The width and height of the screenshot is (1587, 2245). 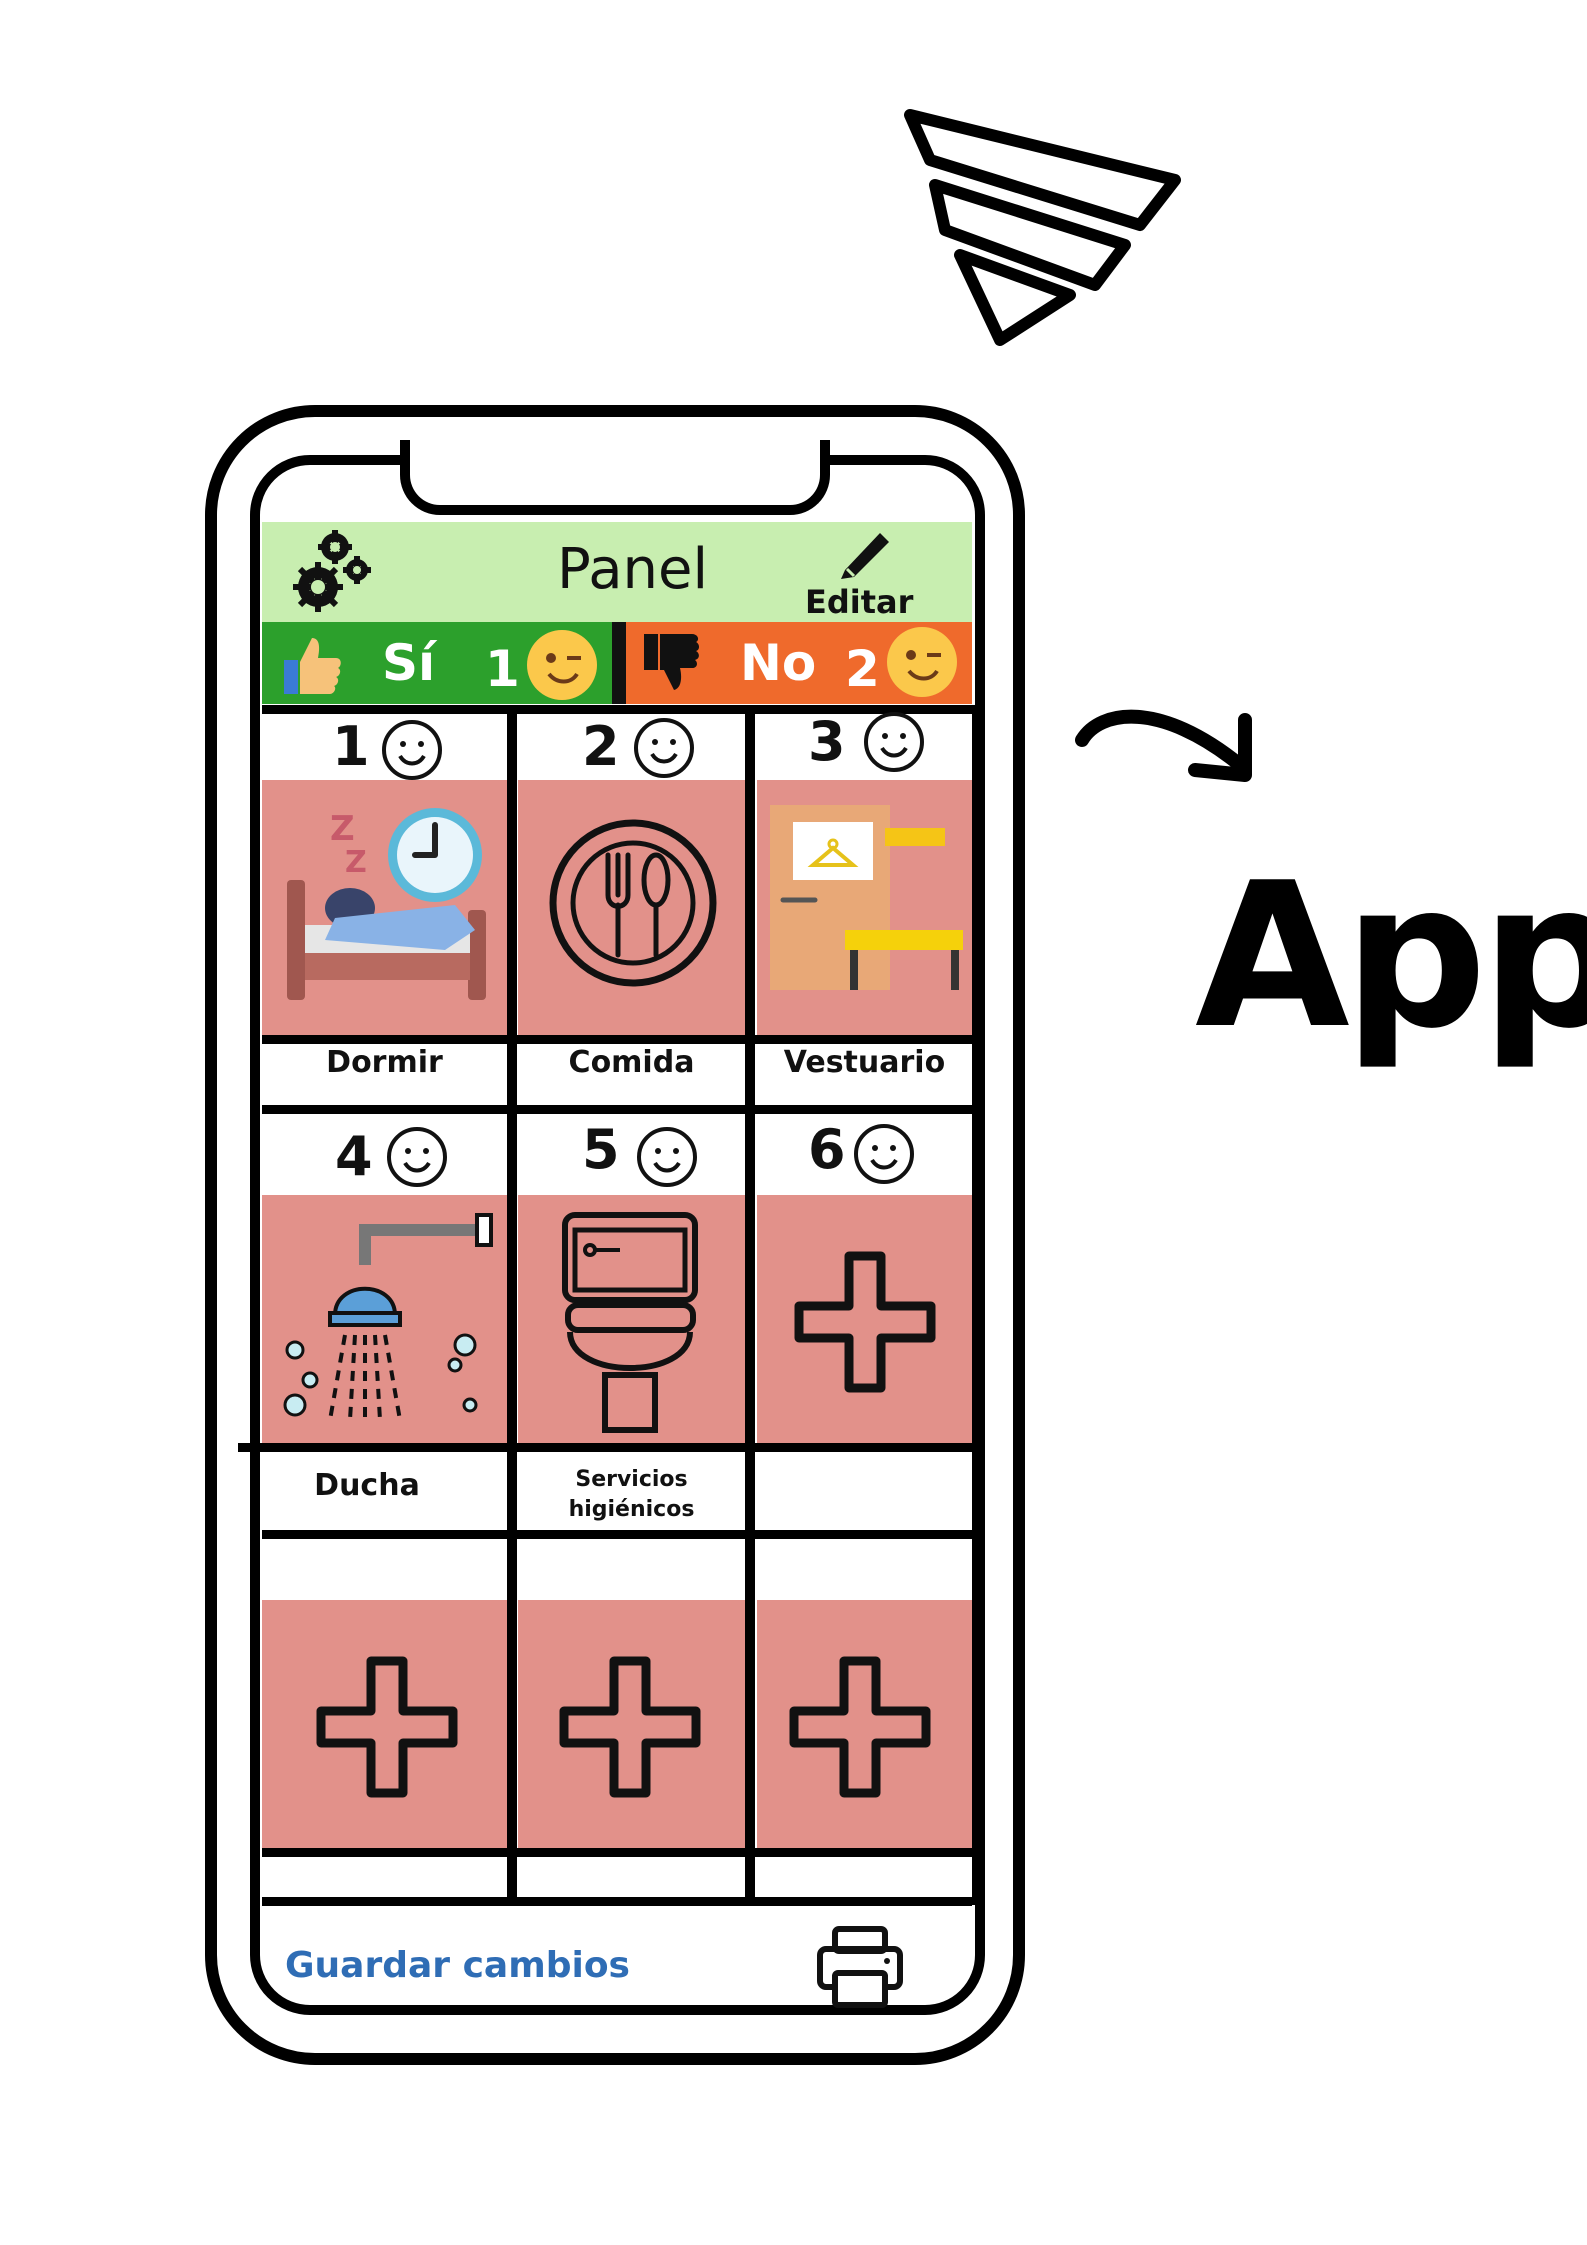 What do you see at coordinates (351, 746) in the screenshot?
I see `item-number: 1` at bounding box center [351, 746].